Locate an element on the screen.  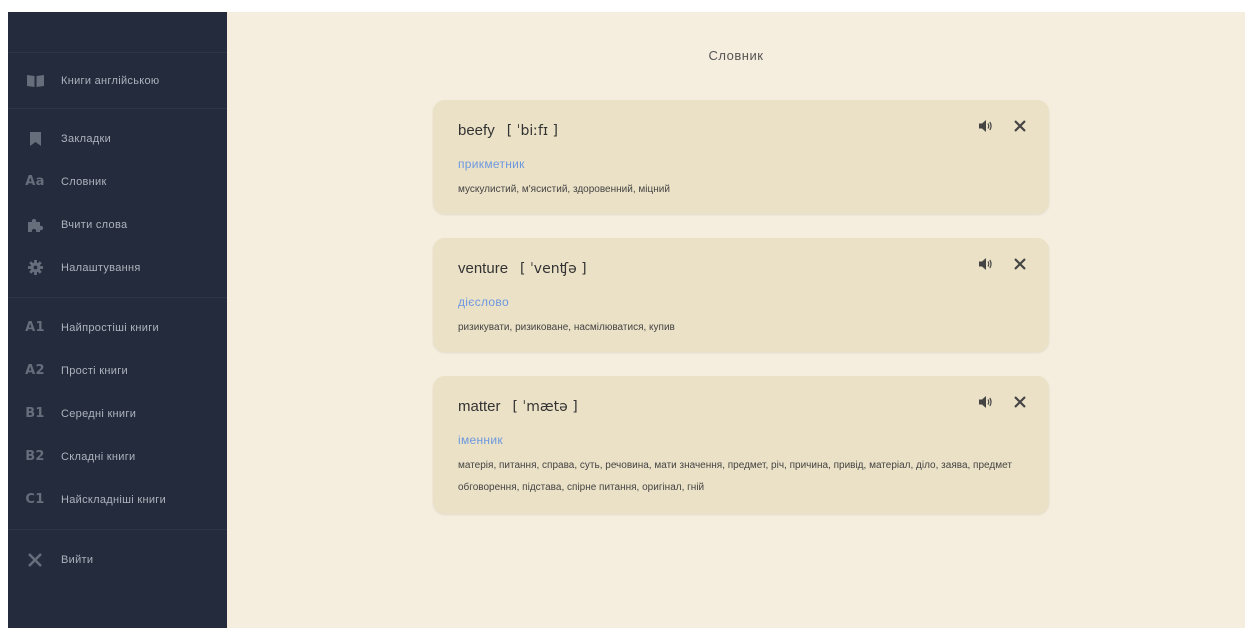
transcription: [ ˈbiːfɪ ] is located at coordinates (532, 131).